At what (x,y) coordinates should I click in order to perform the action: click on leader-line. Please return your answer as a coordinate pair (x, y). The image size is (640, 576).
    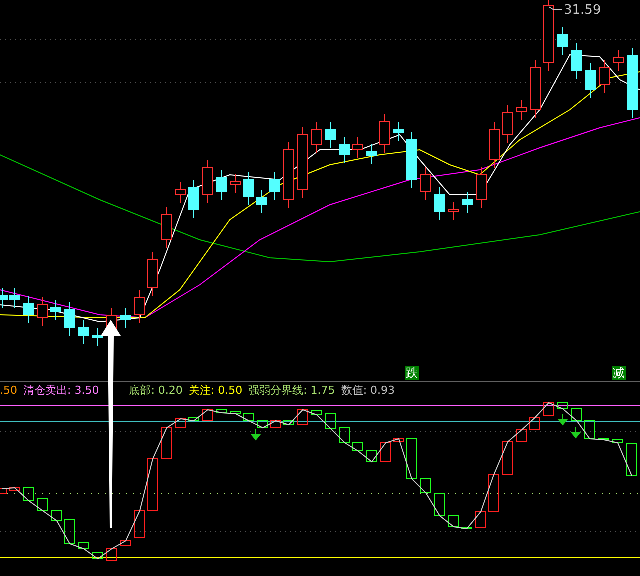
    Looking at the image, I should click on (555, 8).